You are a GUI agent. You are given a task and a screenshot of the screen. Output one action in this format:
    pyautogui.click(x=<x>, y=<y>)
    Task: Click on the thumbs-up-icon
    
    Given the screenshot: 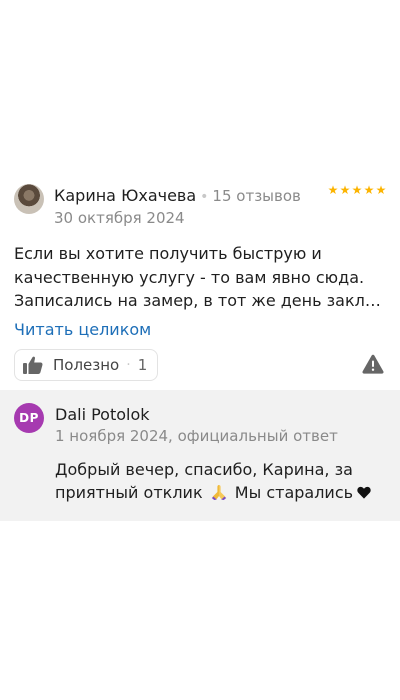 What is the action you would take?
    pyautogui.click(x=33, y=365)
    